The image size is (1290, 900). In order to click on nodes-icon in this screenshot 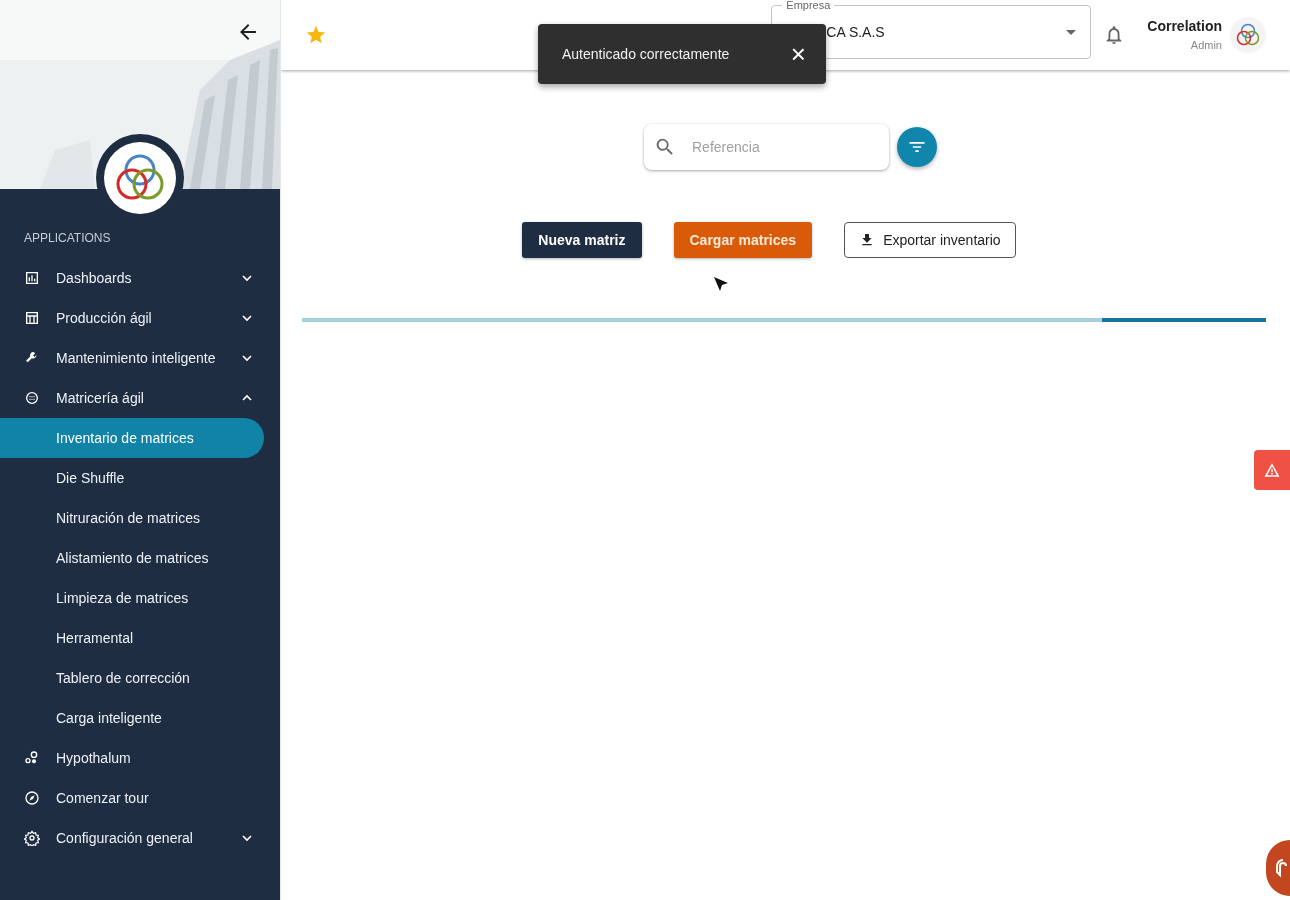, I will do `click(32, 758)`.